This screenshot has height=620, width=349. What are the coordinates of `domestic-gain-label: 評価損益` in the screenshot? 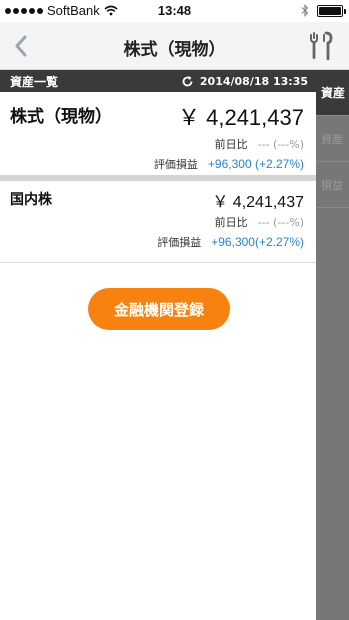 It's located at (179, 242).